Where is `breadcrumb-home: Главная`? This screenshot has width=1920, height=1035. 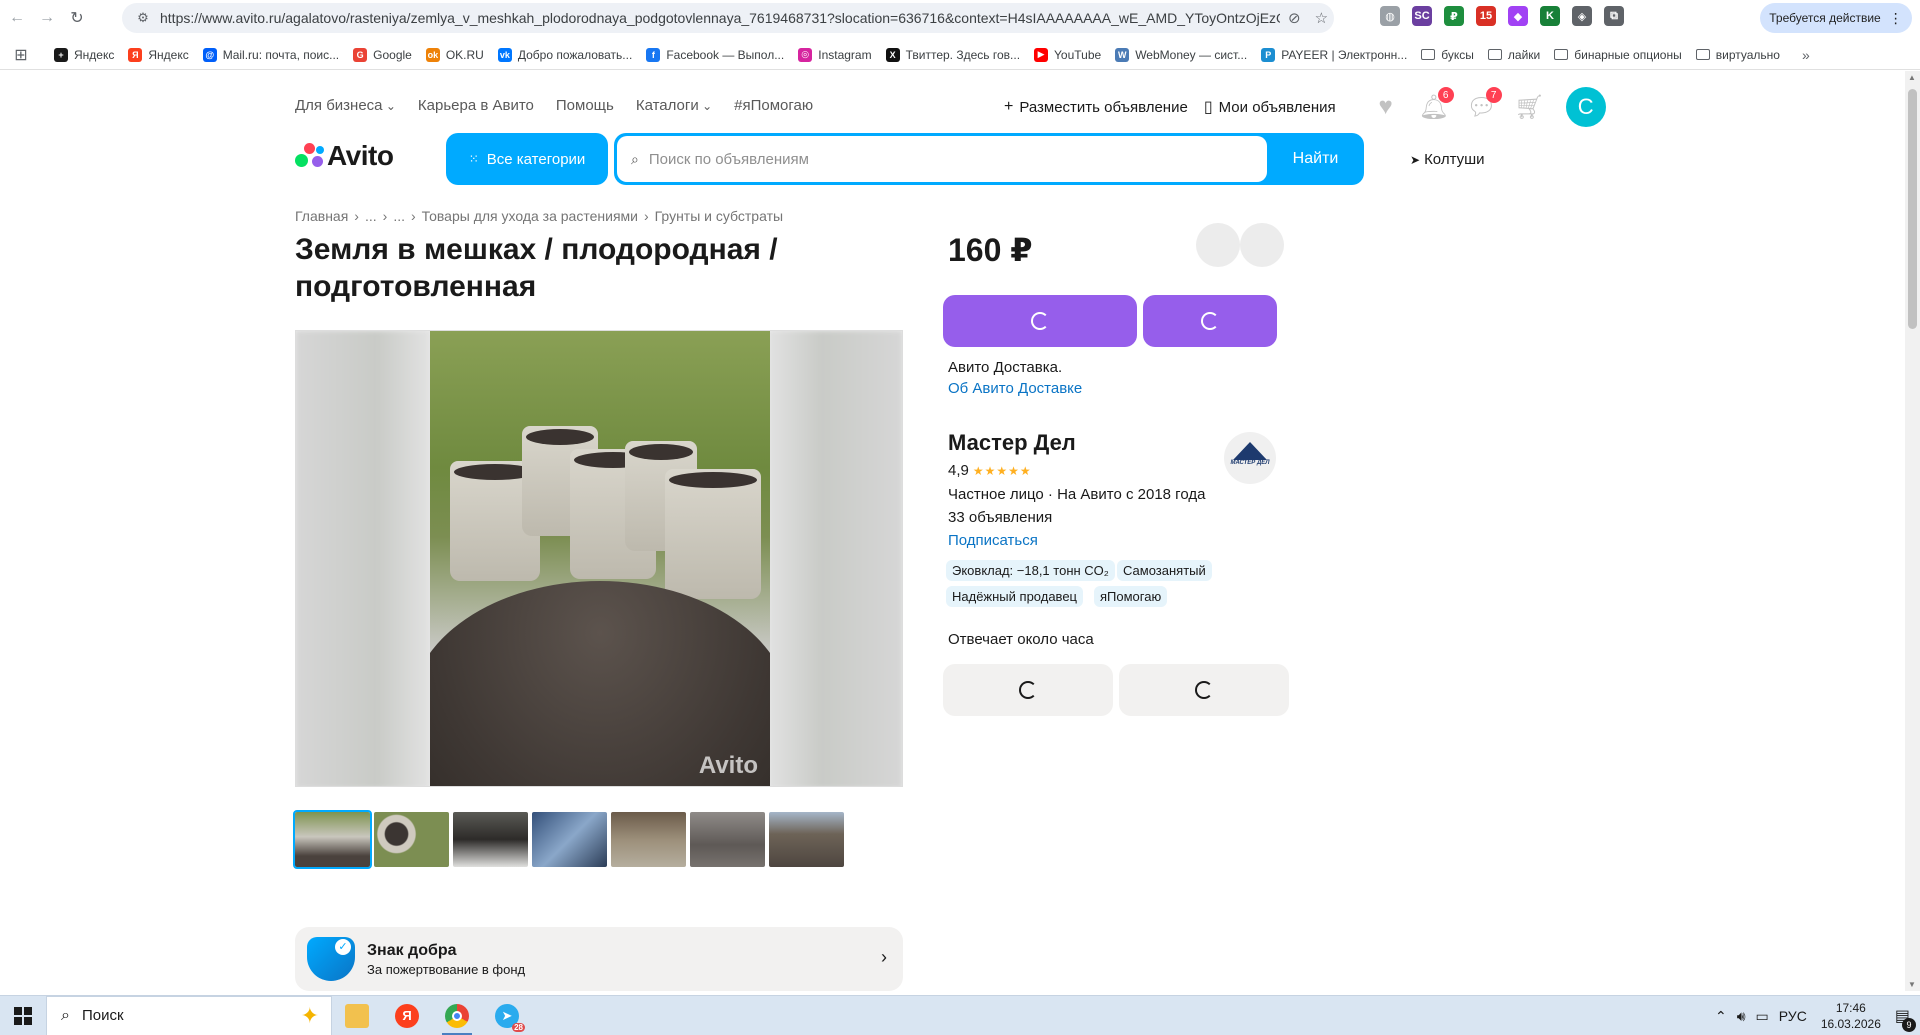 breadcrumb-home: Главная is located at coordinates (321, 216).